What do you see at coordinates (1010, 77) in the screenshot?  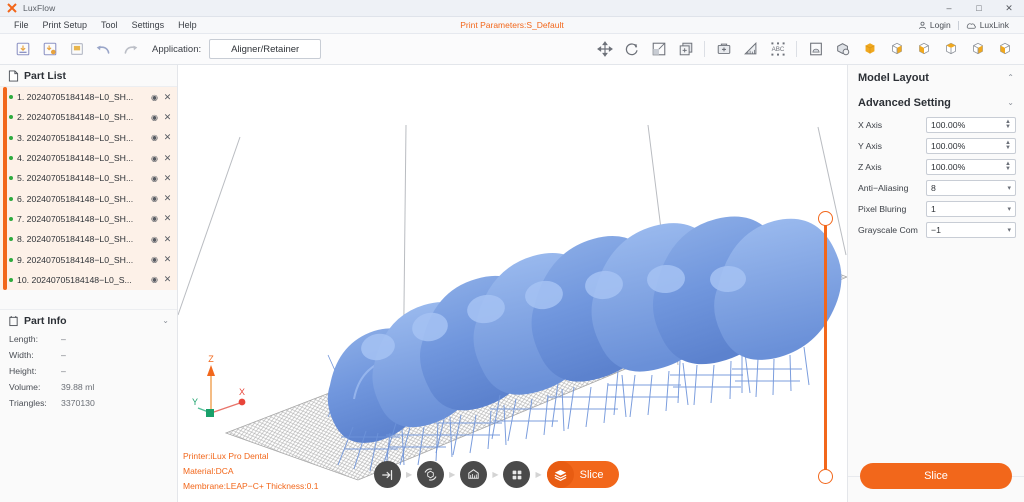 I see `chevron-up-icon: ⌃` at bounding box center [1010, 77].